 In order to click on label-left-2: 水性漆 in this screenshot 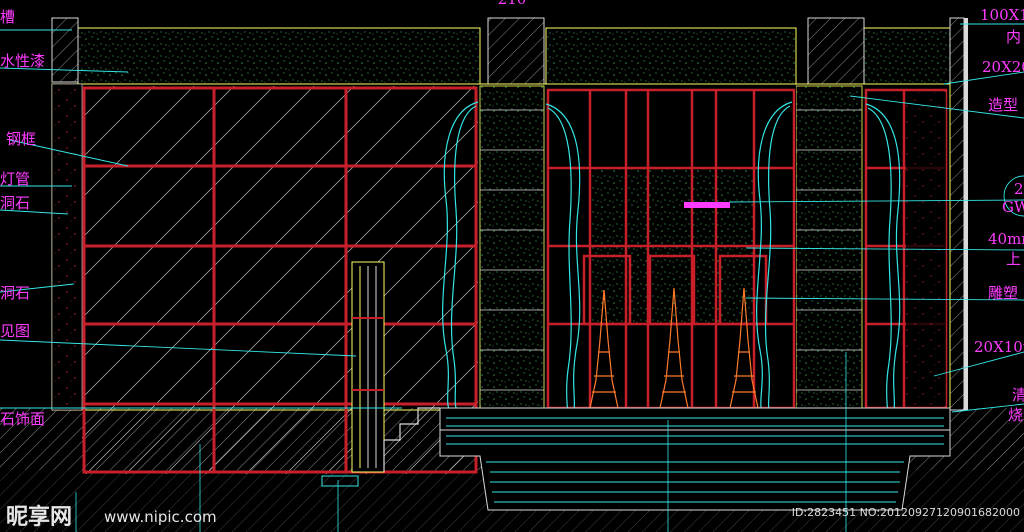, I will do `click(22, 61)`.